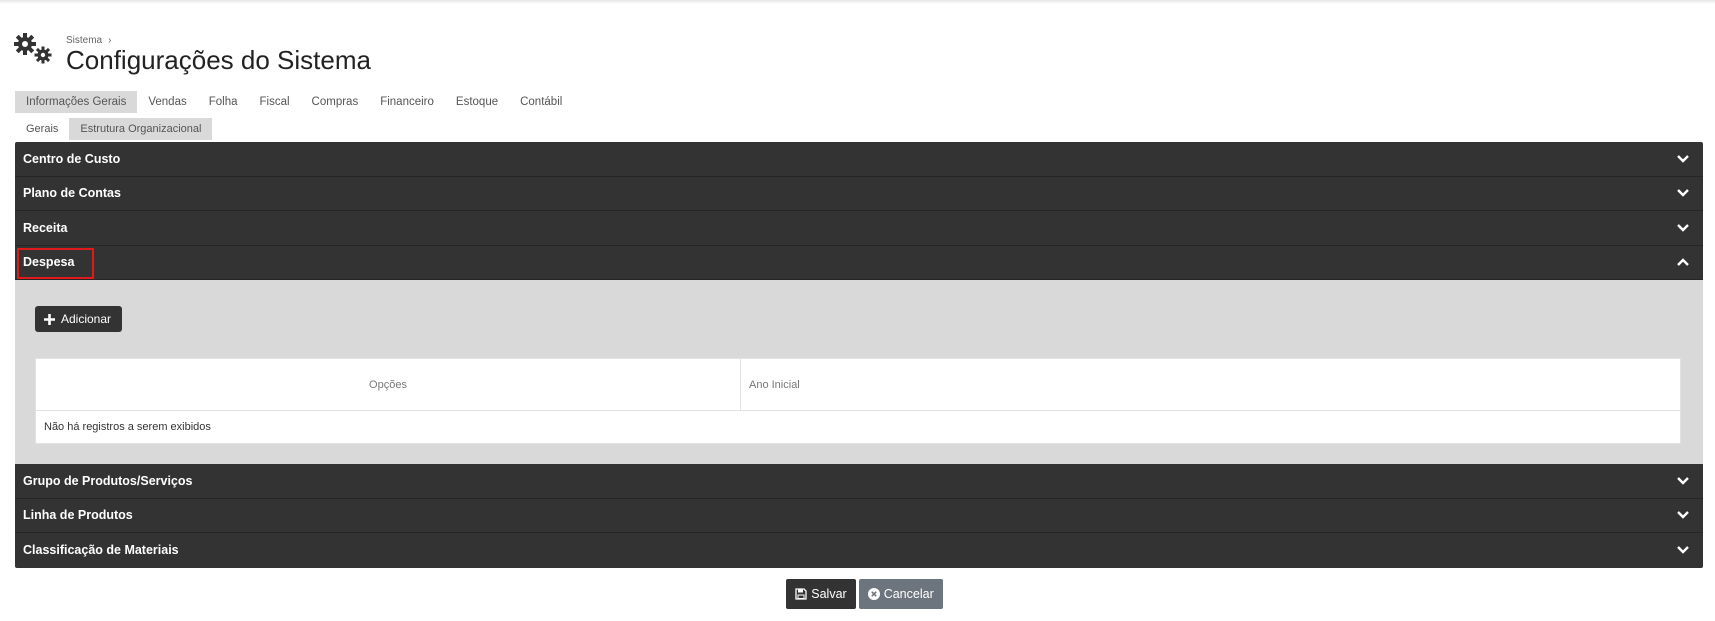 This screenshot has height=621, width=1715. Describe the element at coordinates (167, 102) in the screenshot. I see `tab-vendas: Vendas` at that location.